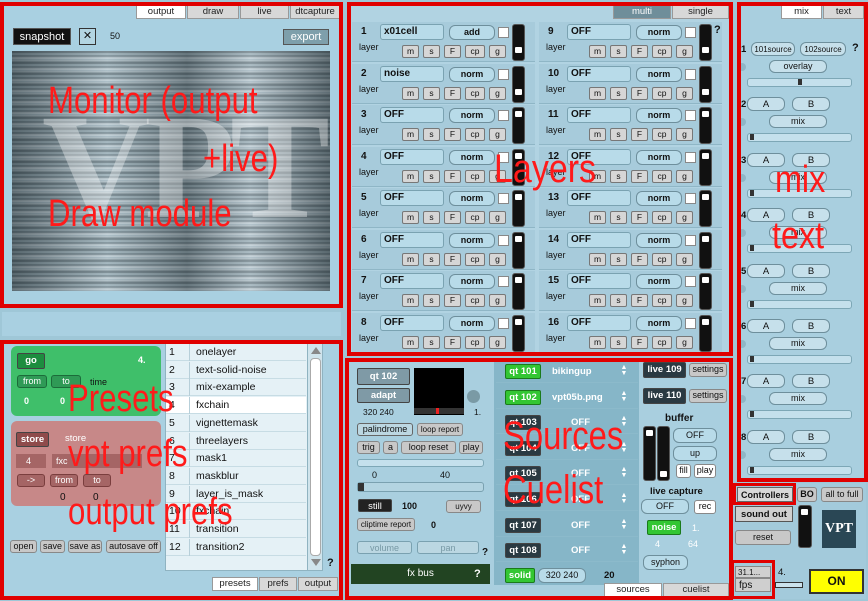  What do you see at coordinates (66, 381) in the screenshot?
I see `go-to-button: to` at bounding box center [66, 381].